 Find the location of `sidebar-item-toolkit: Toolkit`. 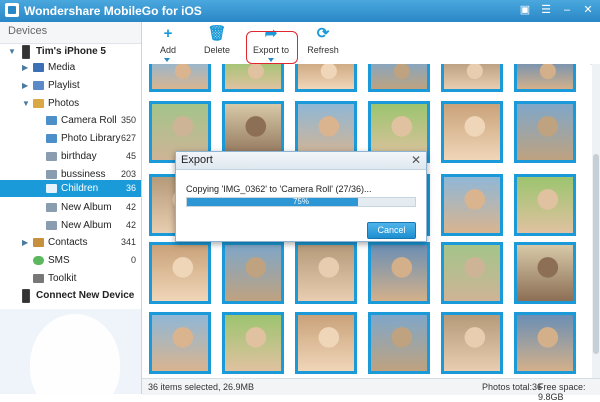

sidebar-item-toolkit: Toolkit is located at coordinates (70, 278).